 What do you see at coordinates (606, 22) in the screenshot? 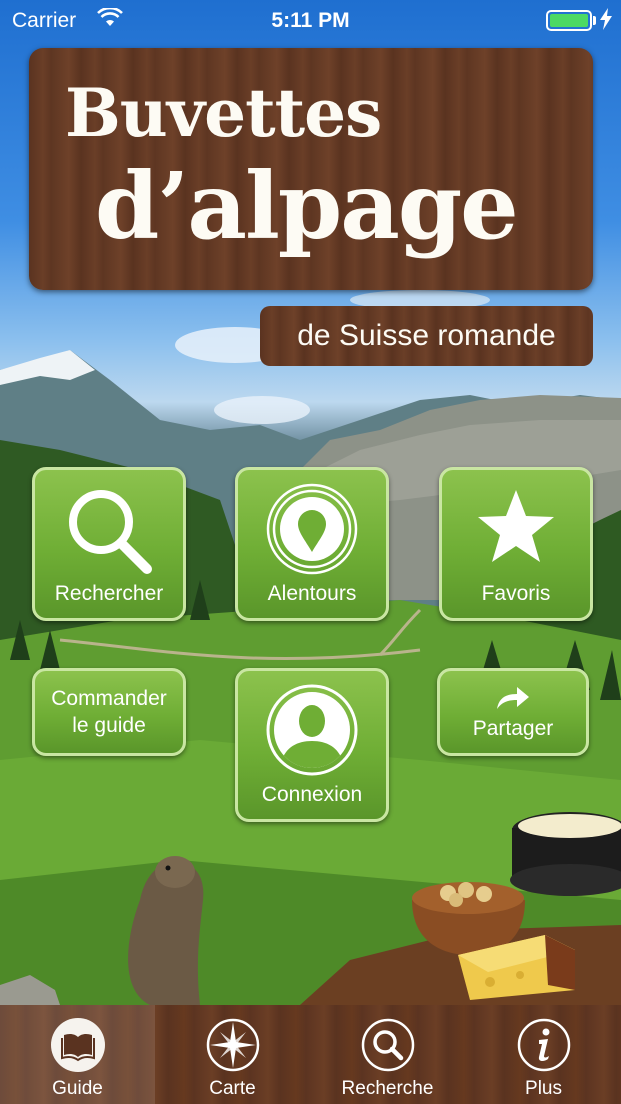
I see `bolt-icon` at bounding box center [606, 22].